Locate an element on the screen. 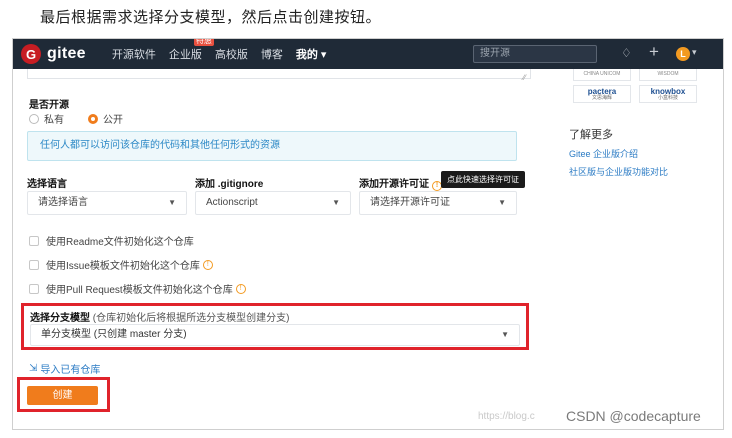  partner-subname: 文思海辉 is located at coordinates (601, 98).